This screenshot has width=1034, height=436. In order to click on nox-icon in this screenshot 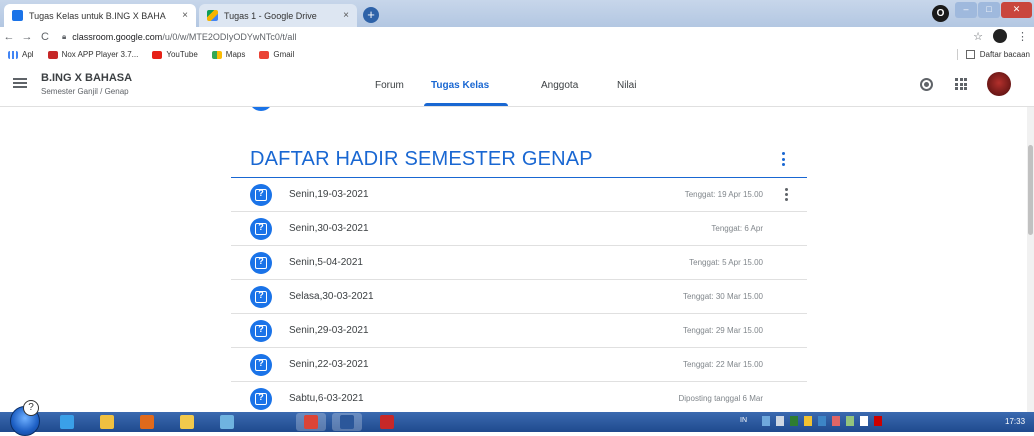, I will do `click(52, 54)`.